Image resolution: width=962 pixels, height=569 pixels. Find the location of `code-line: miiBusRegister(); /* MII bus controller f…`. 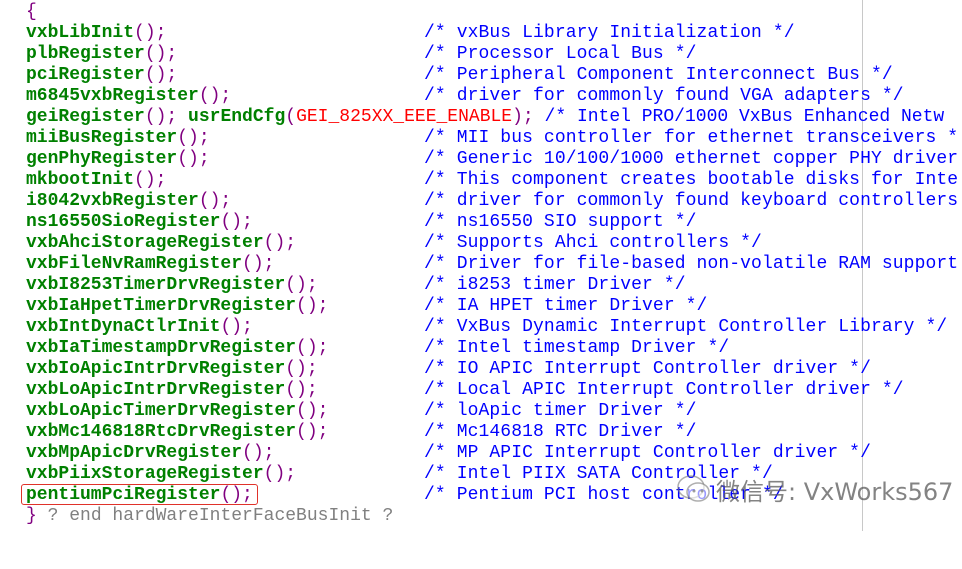

code-line: miiBusRegister(); /* MII bus controller f… is located at coordinates (481, 138).